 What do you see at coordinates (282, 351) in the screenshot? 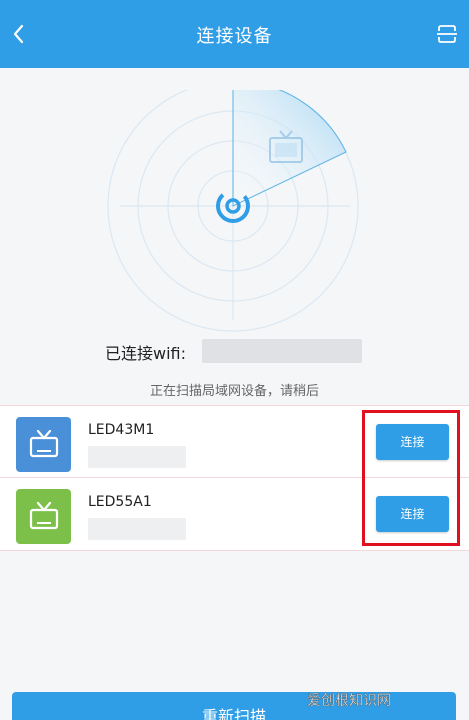
I see `wifi-name-redacted` at bounding box center [282, 351].